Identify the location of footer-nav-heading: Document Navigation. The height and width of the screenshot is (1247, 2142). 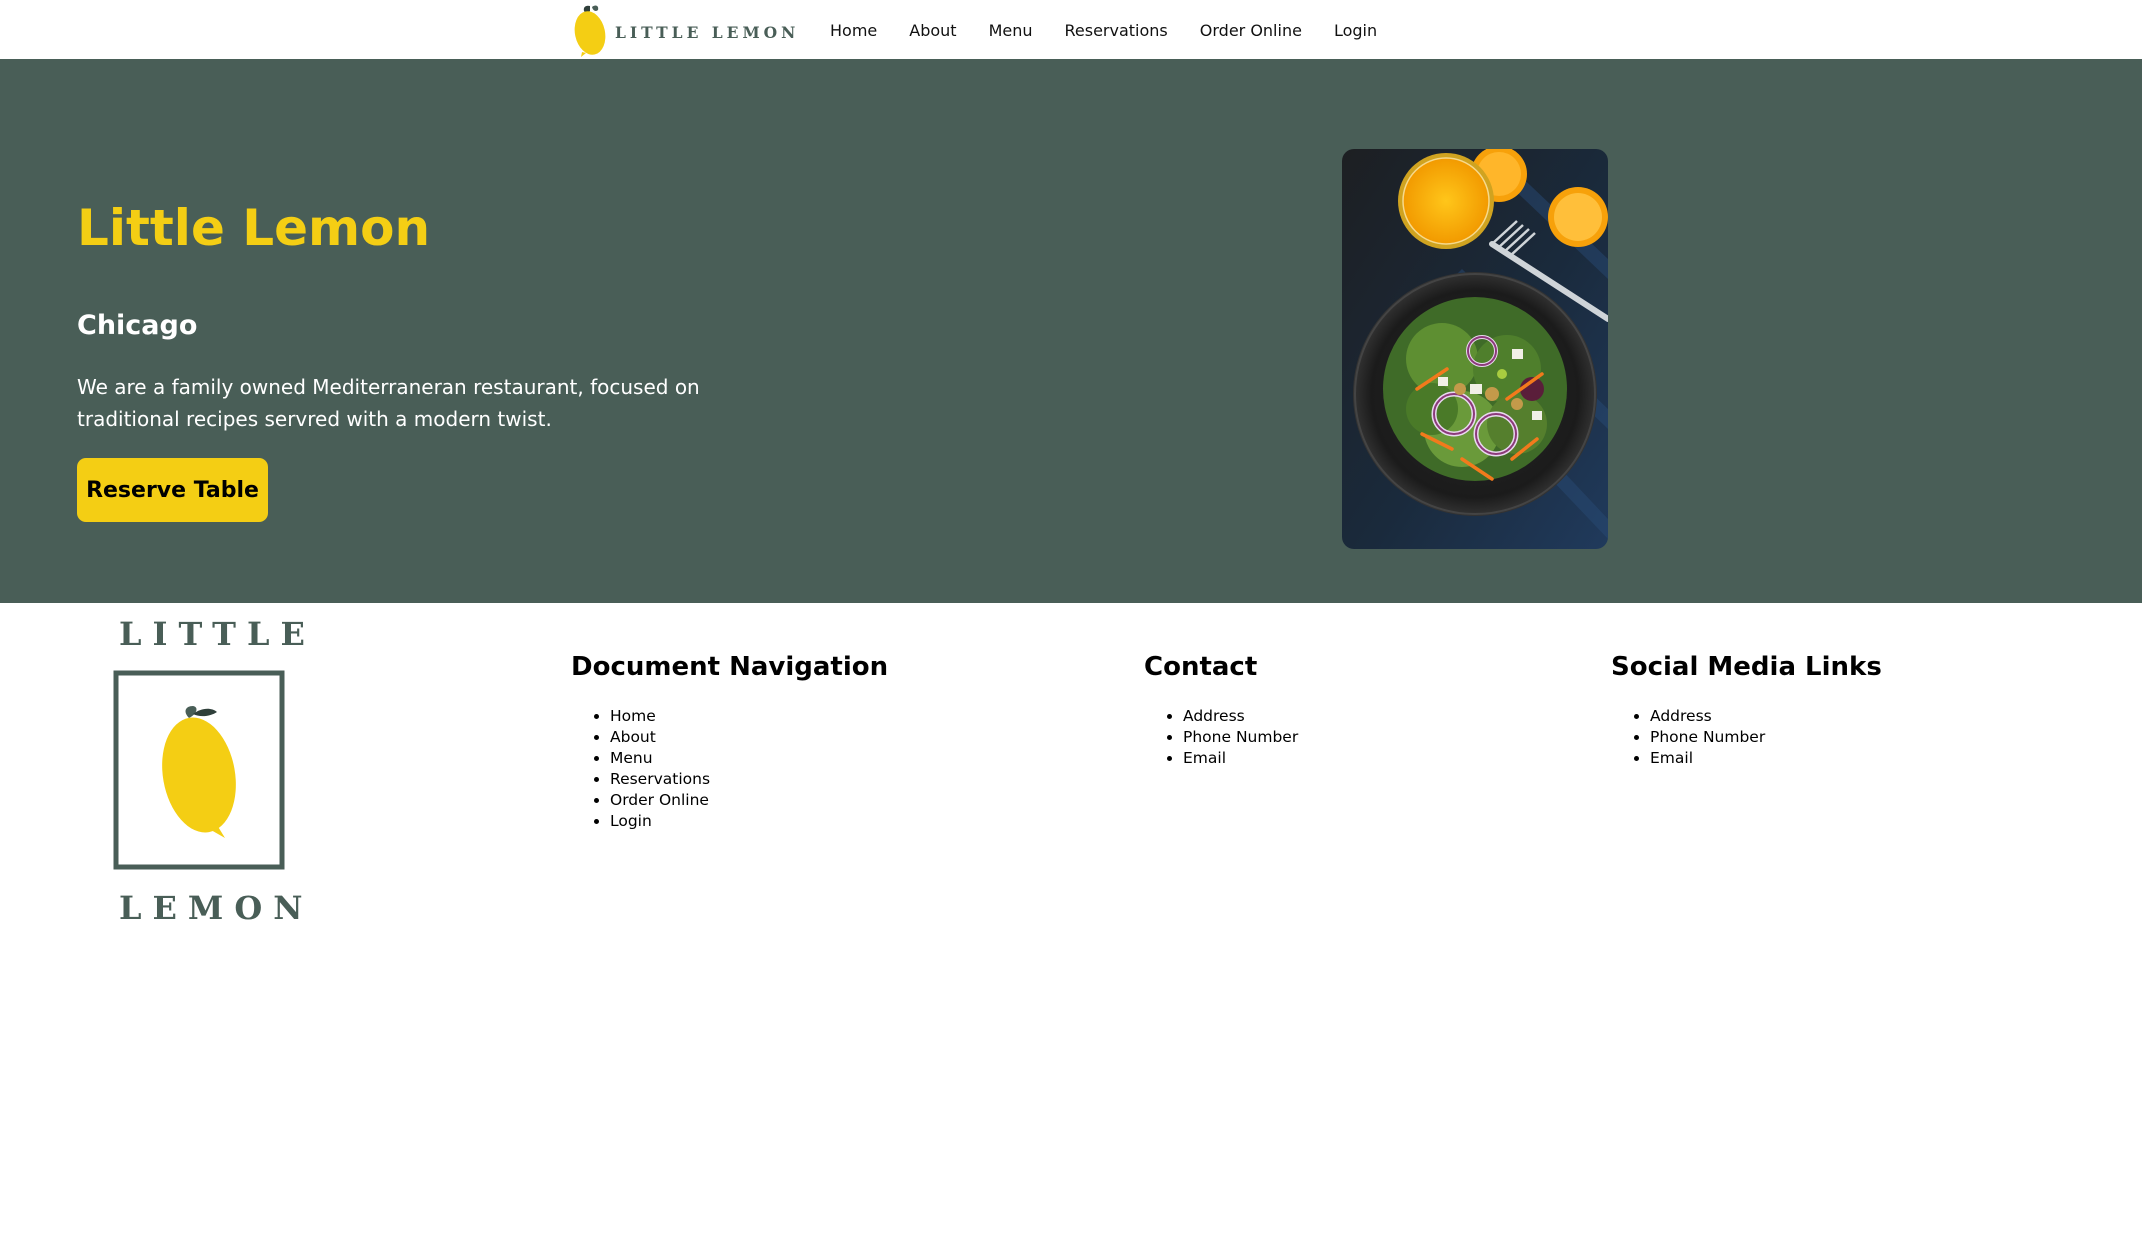
(730, 667).